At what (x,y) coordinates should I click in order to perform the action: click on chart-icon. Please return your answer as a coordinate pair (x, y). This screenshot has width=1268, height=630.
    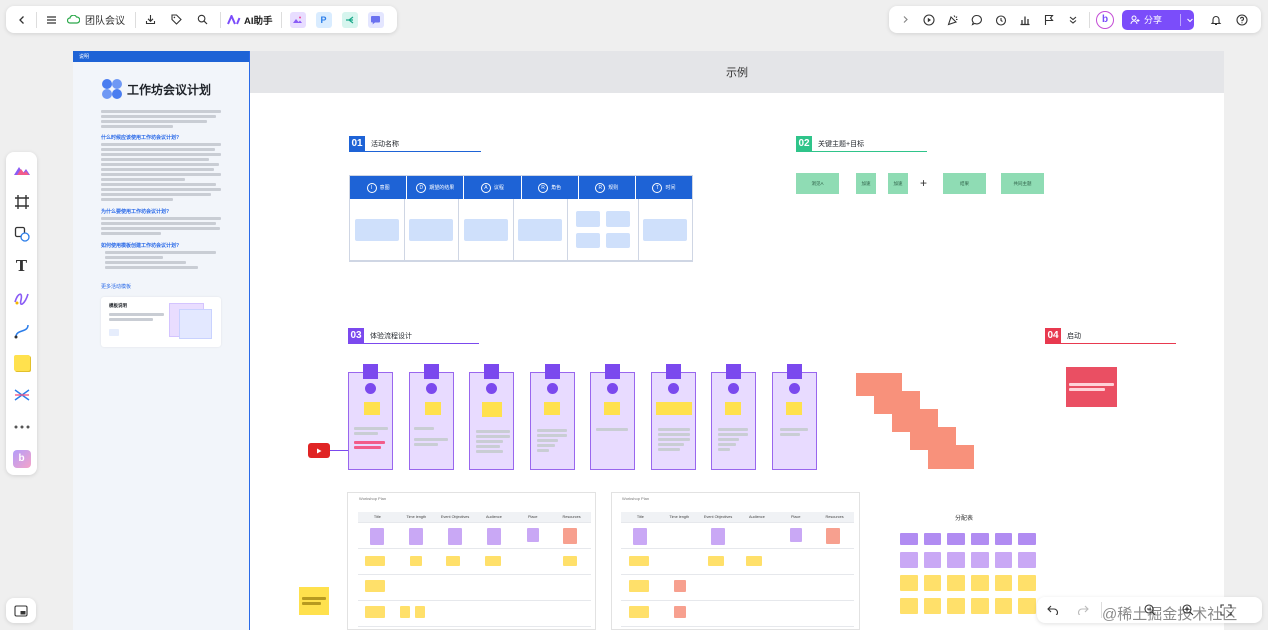
    Looking at the image, I should click on (1025, 20).